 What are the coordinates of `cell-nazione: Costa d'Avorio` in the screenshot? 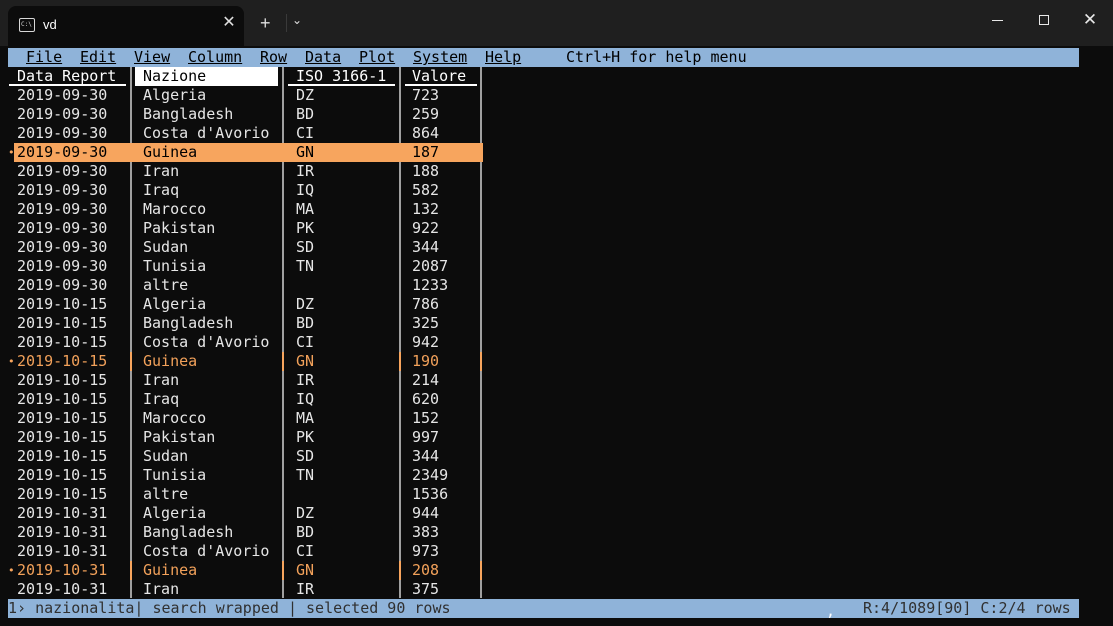 It's located at (206, 133).